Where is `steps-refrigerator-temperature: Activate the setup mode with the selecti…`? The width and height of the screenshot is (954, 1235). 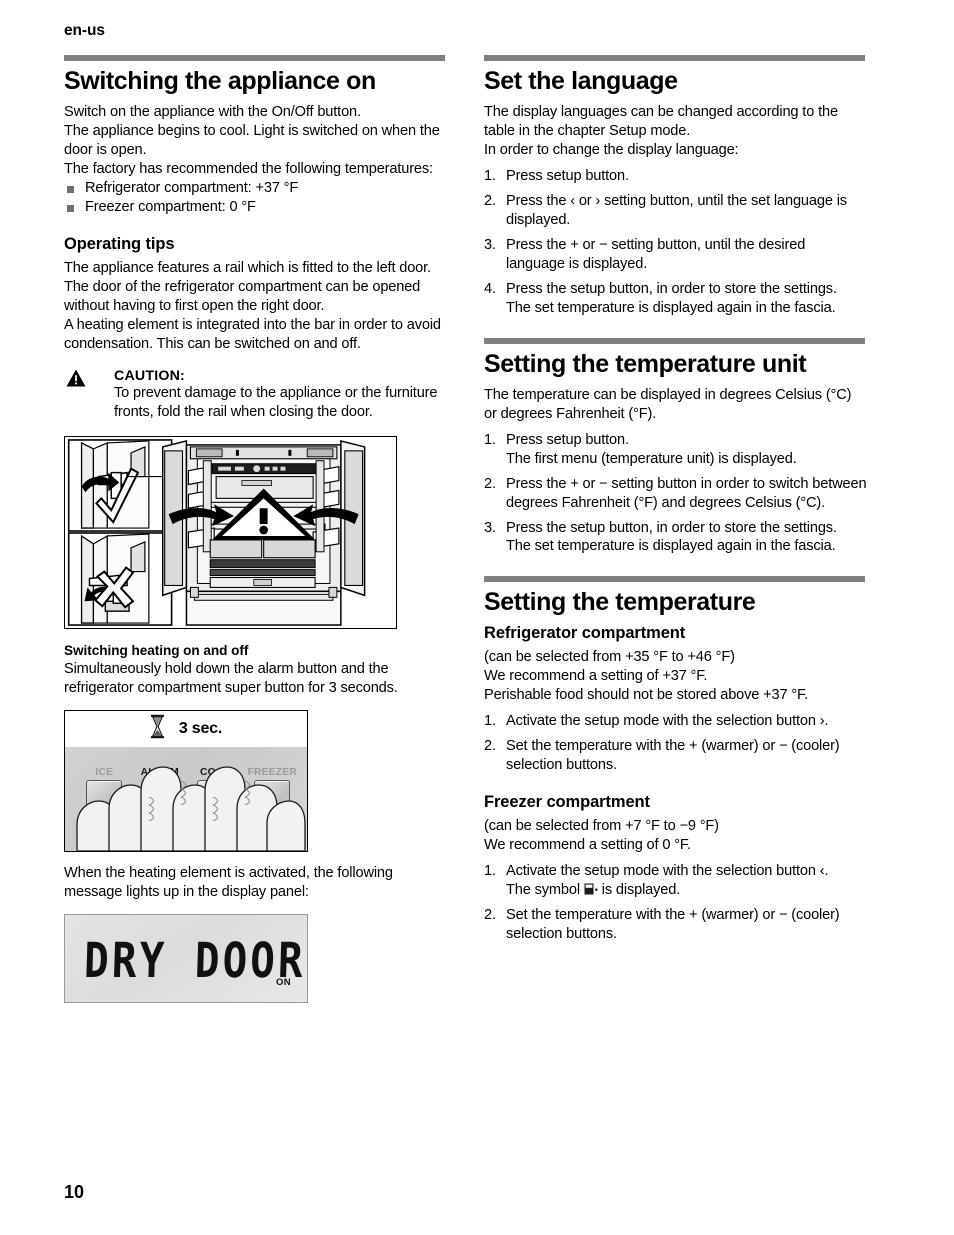 steps-refrigerator-temperature: Activate the setup mode with the selecti… is located at coordinates (675, 743).